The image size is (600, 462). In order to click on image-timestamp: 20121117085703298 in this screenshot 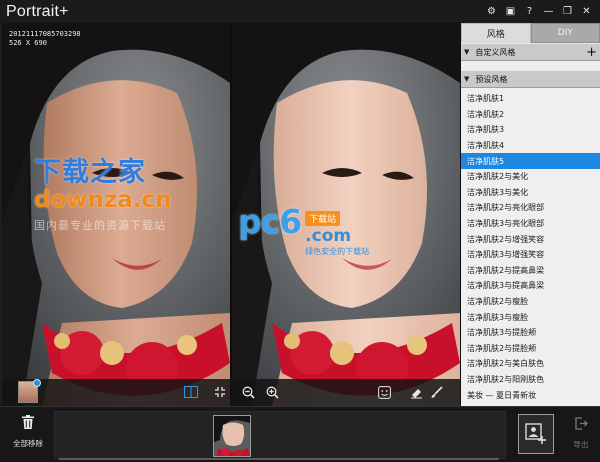, I will do `click(45, 34)`.